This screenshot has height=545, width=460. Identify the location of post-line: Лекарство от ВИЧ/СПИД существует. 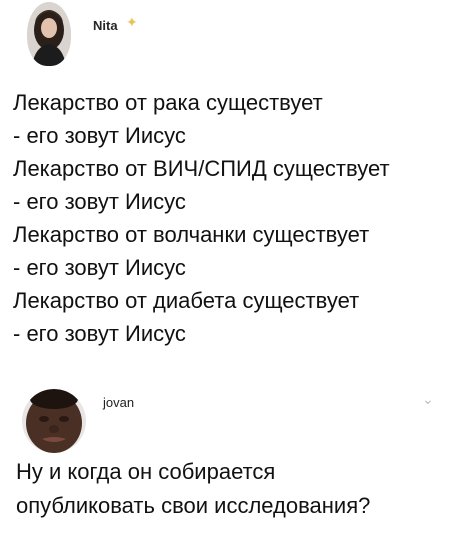
(201, 168).